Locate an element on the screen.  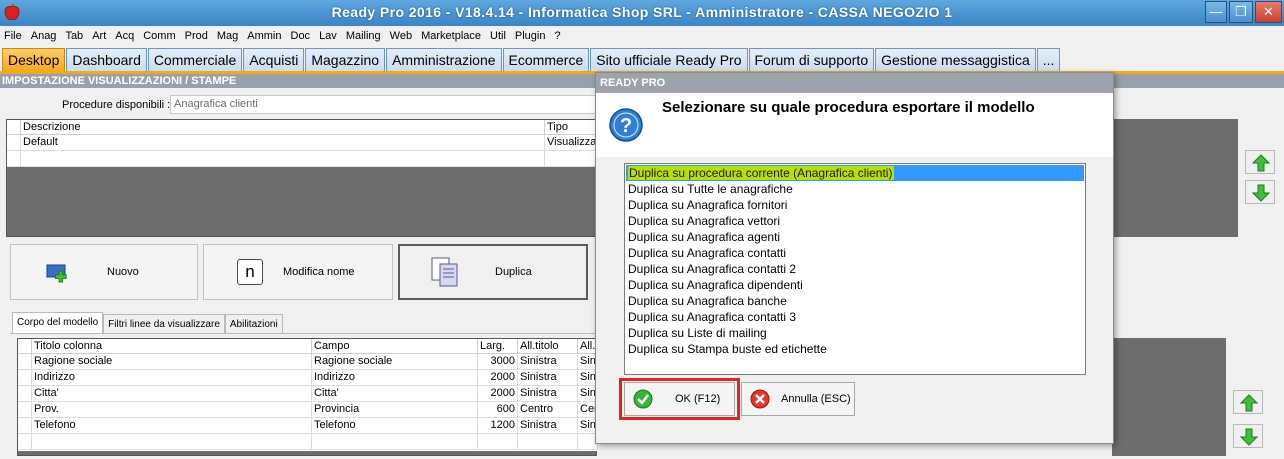
column-cell: Provincia is located at coordinates (395, 410).